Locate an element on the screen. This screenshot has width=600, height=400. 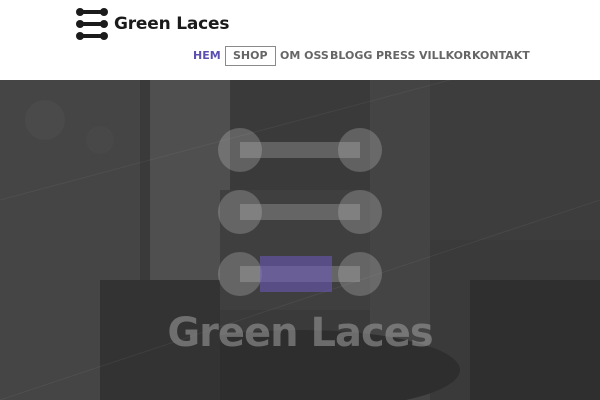
nav-item-villkor: VILLKOR is located at coordinates (445, 56).